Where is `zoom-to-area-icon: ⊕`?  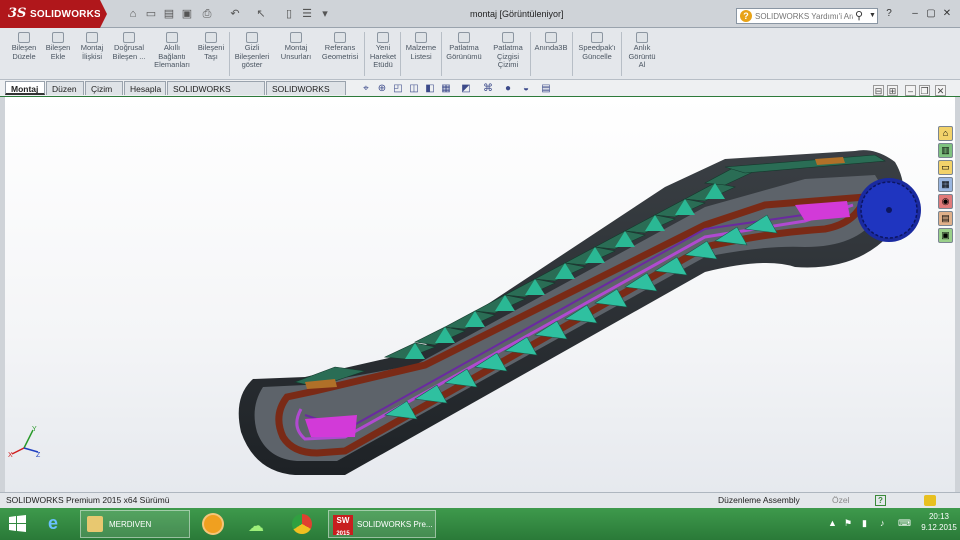
zoom-to-area-icon: ⊕ is located at coordinates (382, 89).